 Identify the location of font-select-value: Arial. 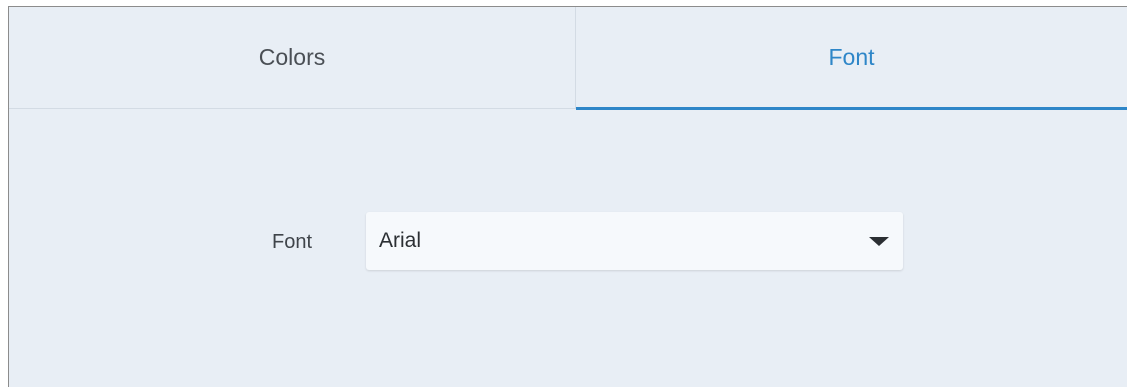
(400, 240).